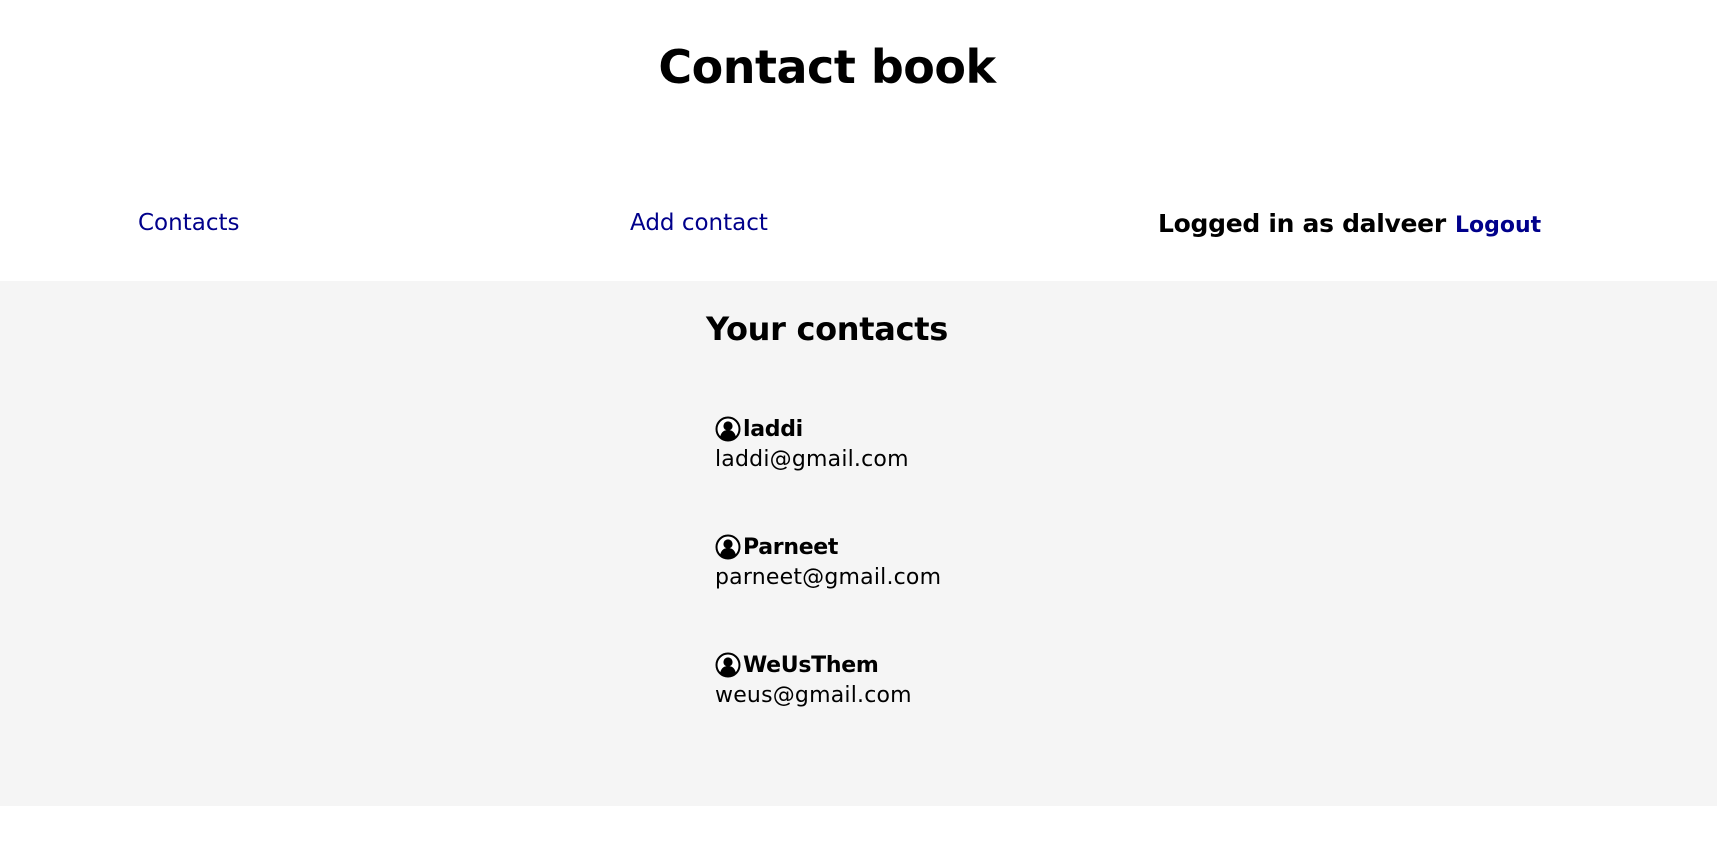  What do you see at coordinates (699, 223) in the screenshot?
I see `nav-add-contact-link: Add contact` at bounding box center [699, 223].